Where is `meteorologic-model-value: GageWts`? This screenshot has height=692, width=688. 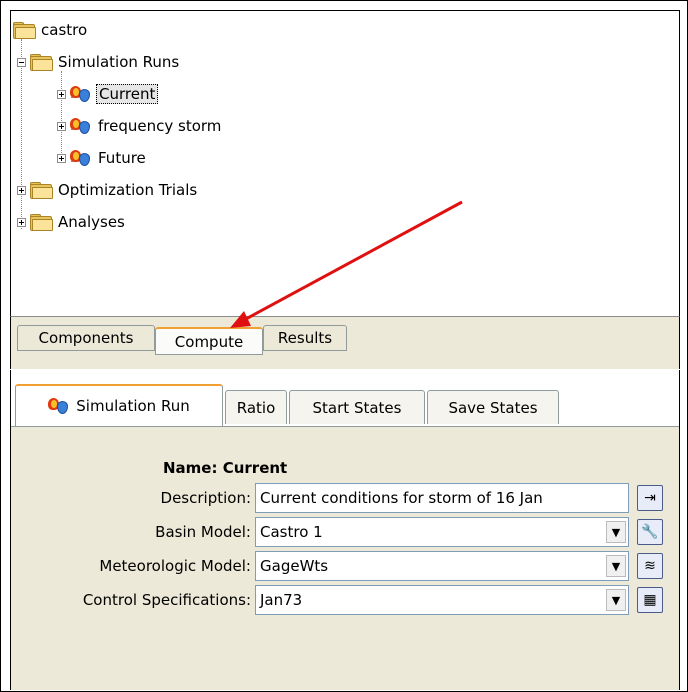
meteorologic-model-value: GageWts is located at coordinates (294, 566).